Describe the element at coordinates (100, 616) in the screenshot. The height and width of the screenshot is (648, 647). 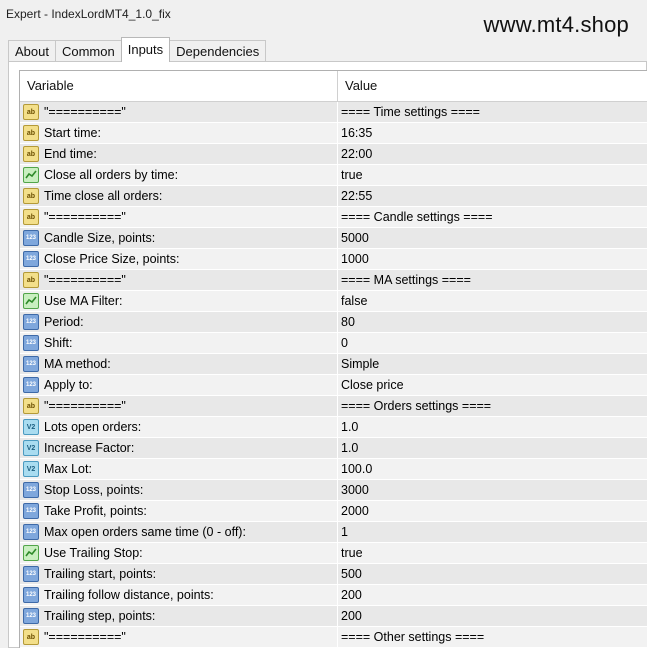
I see `variable-label: Trailing step, points:` at that location.